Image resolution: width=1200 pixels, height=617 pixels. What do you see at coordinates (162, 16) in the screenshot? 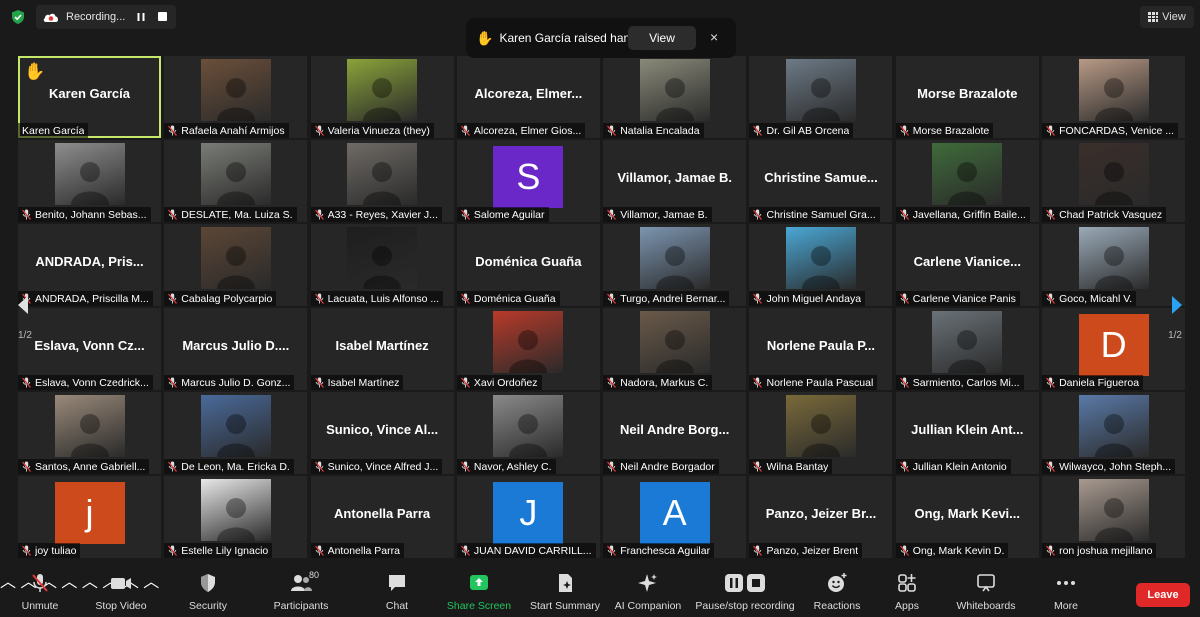
I see `stop-recording-icon` at bounding box center [162, 16].